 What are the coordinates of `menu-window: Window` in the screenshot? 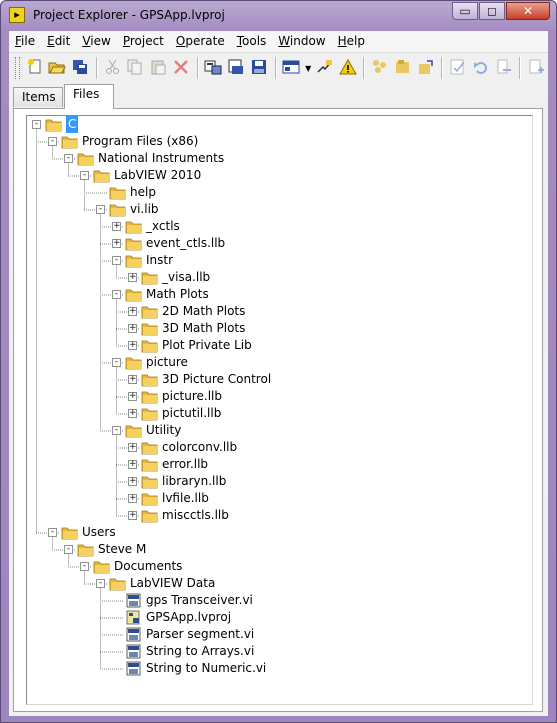 It's located at (301, 41).